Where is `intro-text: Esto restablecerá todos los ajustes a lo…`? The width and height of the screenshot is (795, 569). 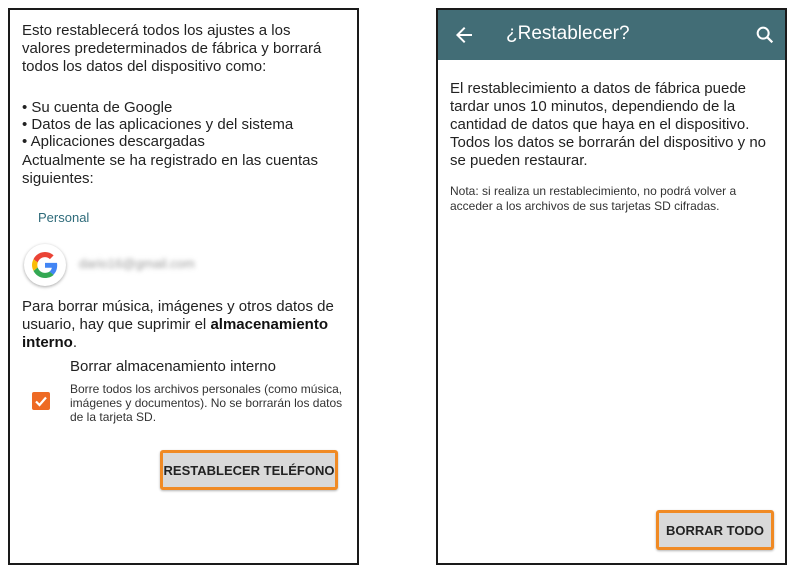
intro-text: Esto restablecerá todos los ajustes a lo… is located at coordinates (172, 48).